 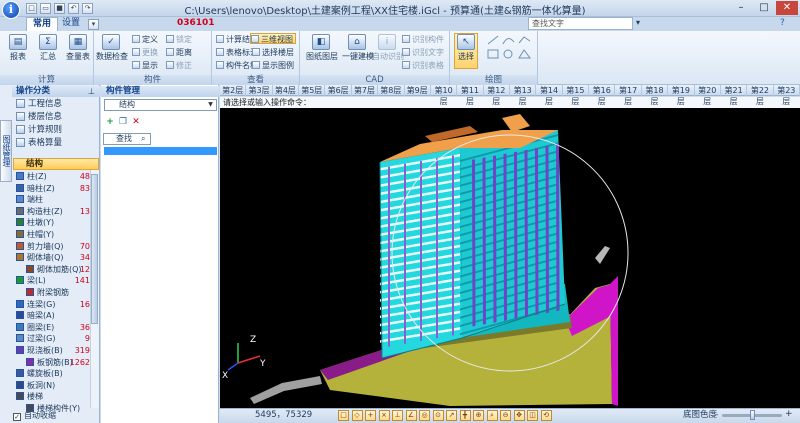 I want to click on floor-tab: 第8层, so click(x=391, y=90).